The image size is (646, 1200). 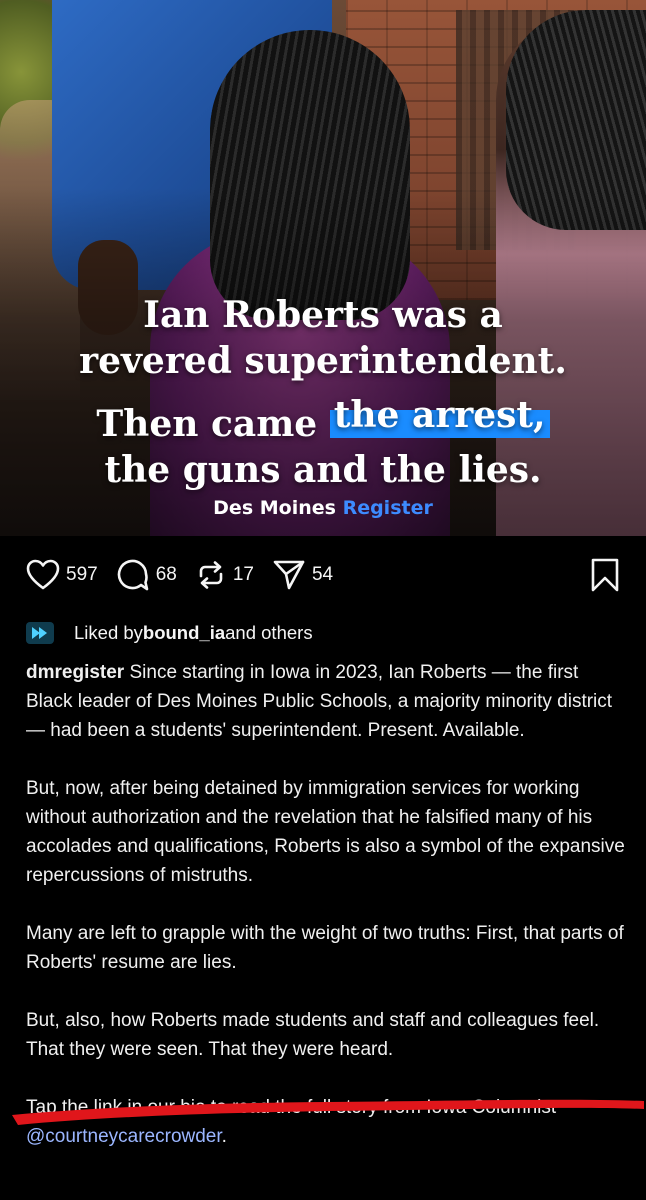 I want to click on comment-count: 68, so click(x=166, y=574).